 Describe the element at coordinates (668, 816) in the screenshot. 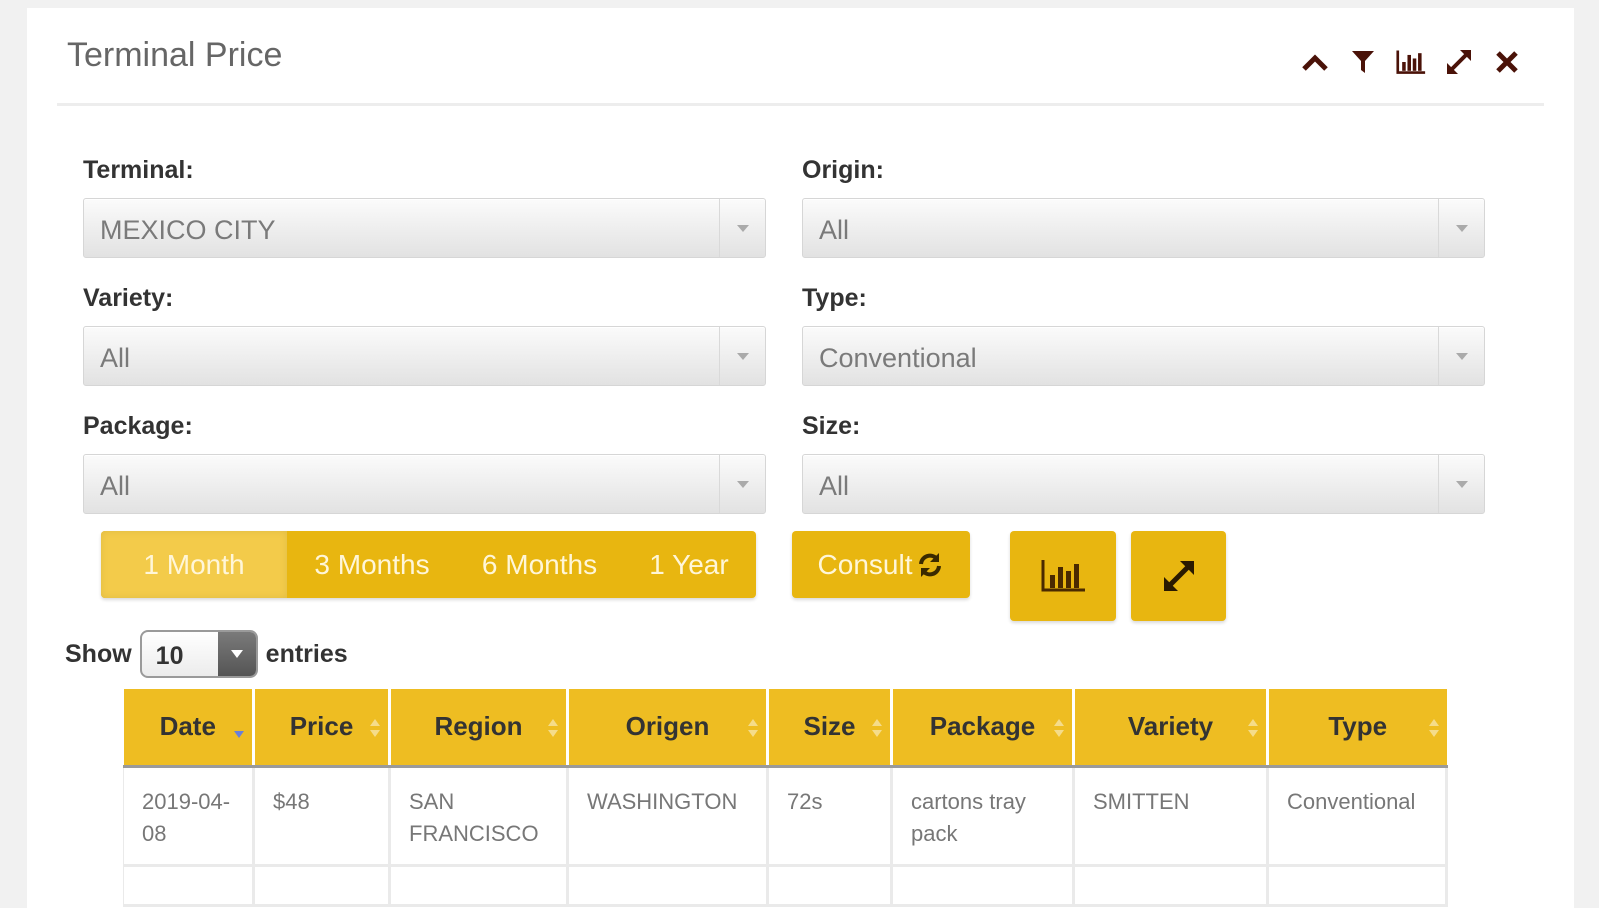

I see `cell-origen: WASHINGTON` at that location.